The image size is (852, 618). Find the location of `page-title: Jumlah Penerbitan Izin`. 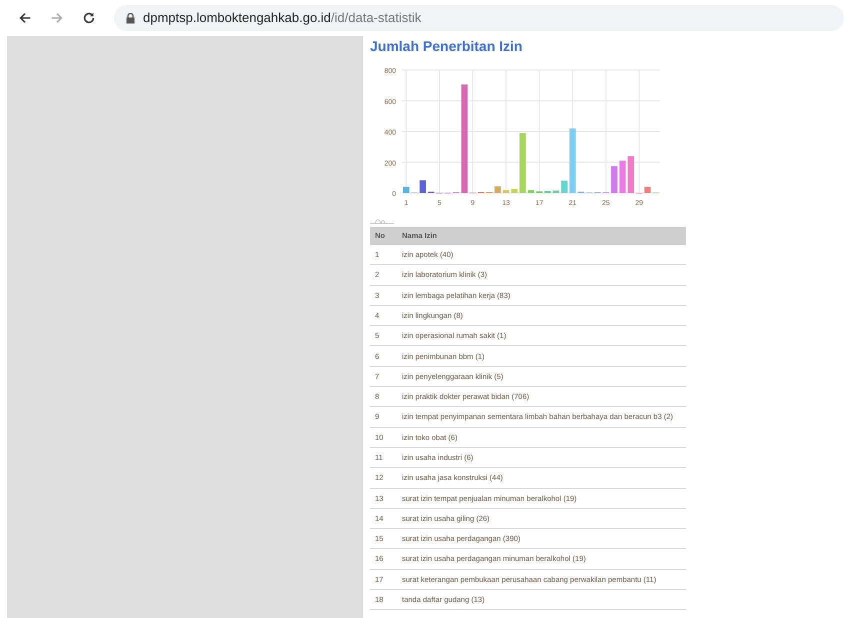

page-title: Jumlah Penerbitan Izin is located at coordinates (447, 46).